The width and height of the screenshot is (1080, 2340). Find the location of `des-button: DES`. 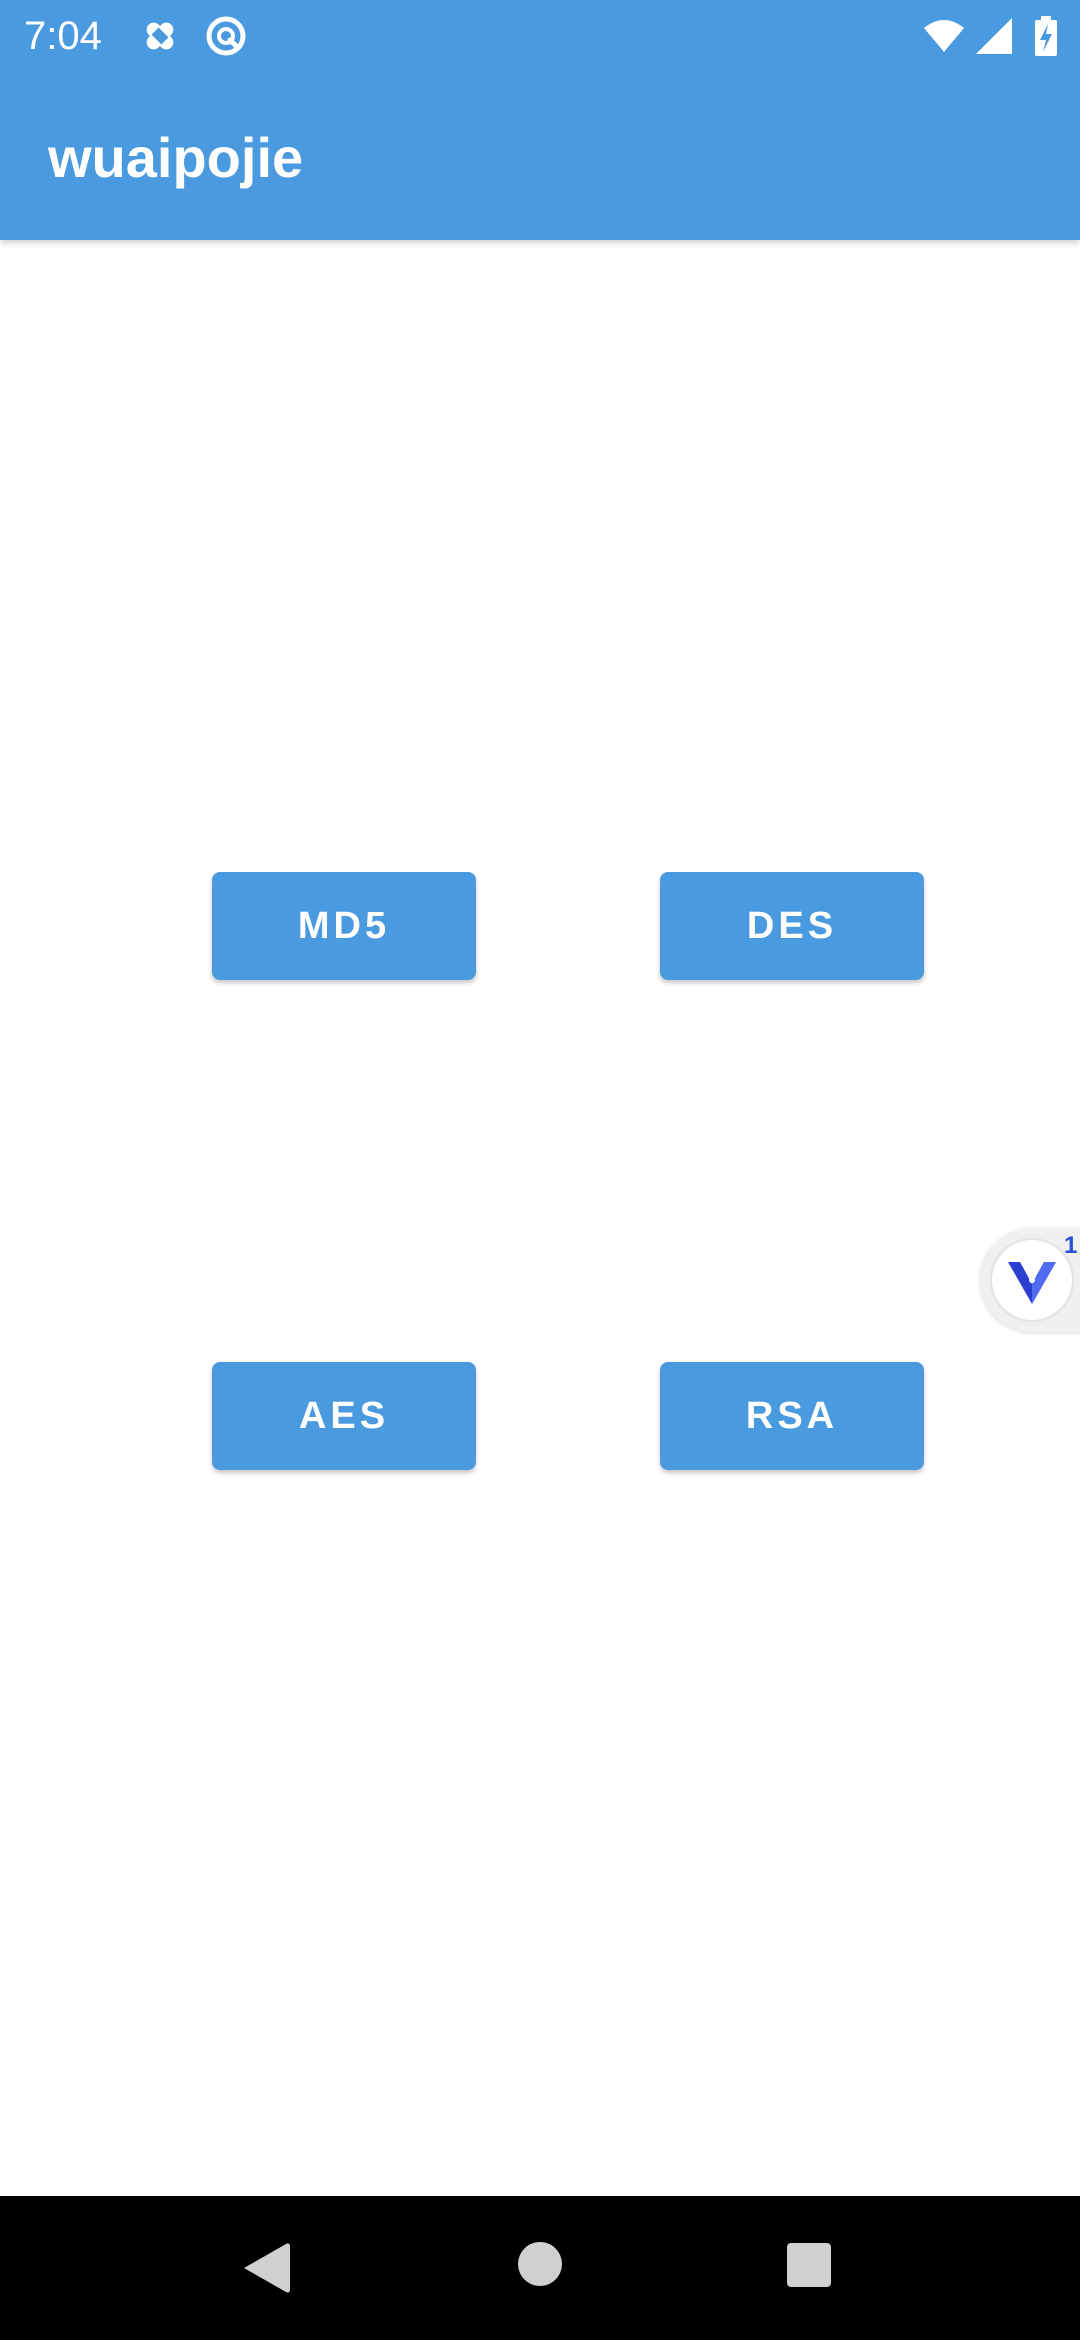

des-button: DES is located at coordinates (792, 926).